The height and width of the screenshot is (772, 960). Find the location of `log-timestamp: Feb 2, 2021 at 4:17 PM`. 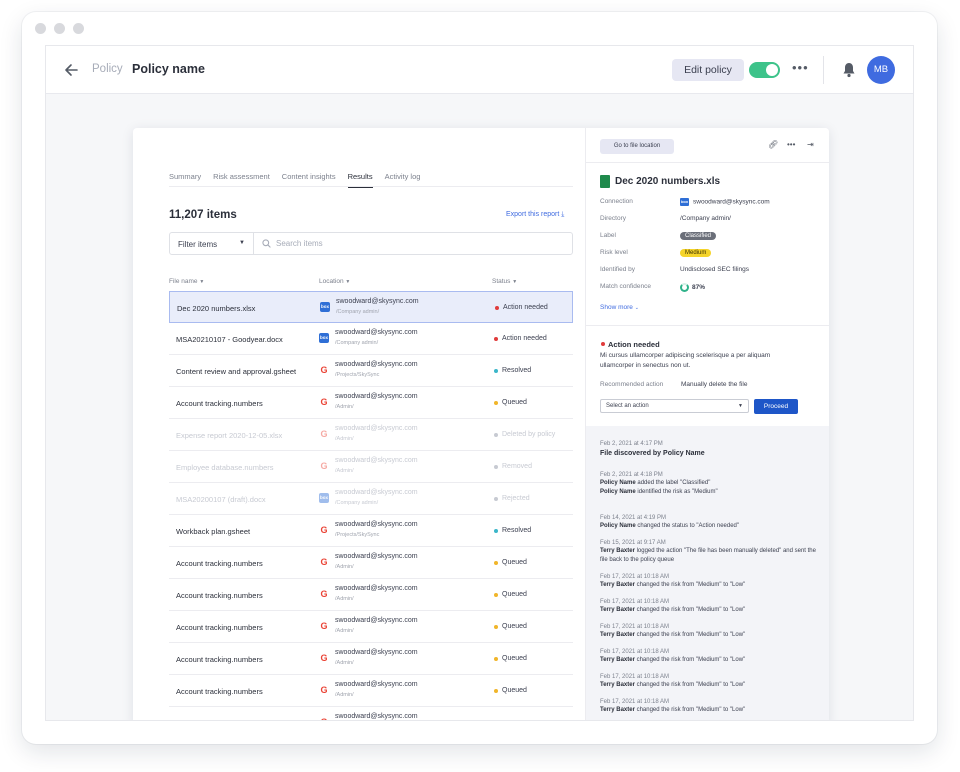

log-timestamp: Feb 2, 2021 at 4:17 PM is located at coordinates (631, 444).